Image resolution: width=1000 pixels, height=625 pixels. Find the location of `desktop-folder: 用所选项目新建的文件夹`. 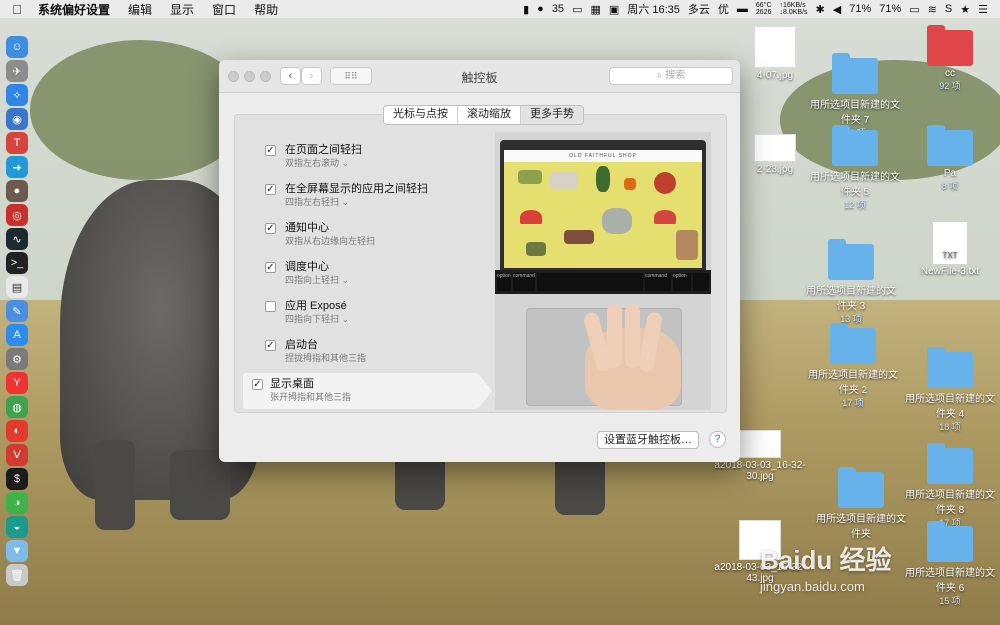

desktop-folder: 用所选项目新建的文件夹 is located at coordinates (861, 503).